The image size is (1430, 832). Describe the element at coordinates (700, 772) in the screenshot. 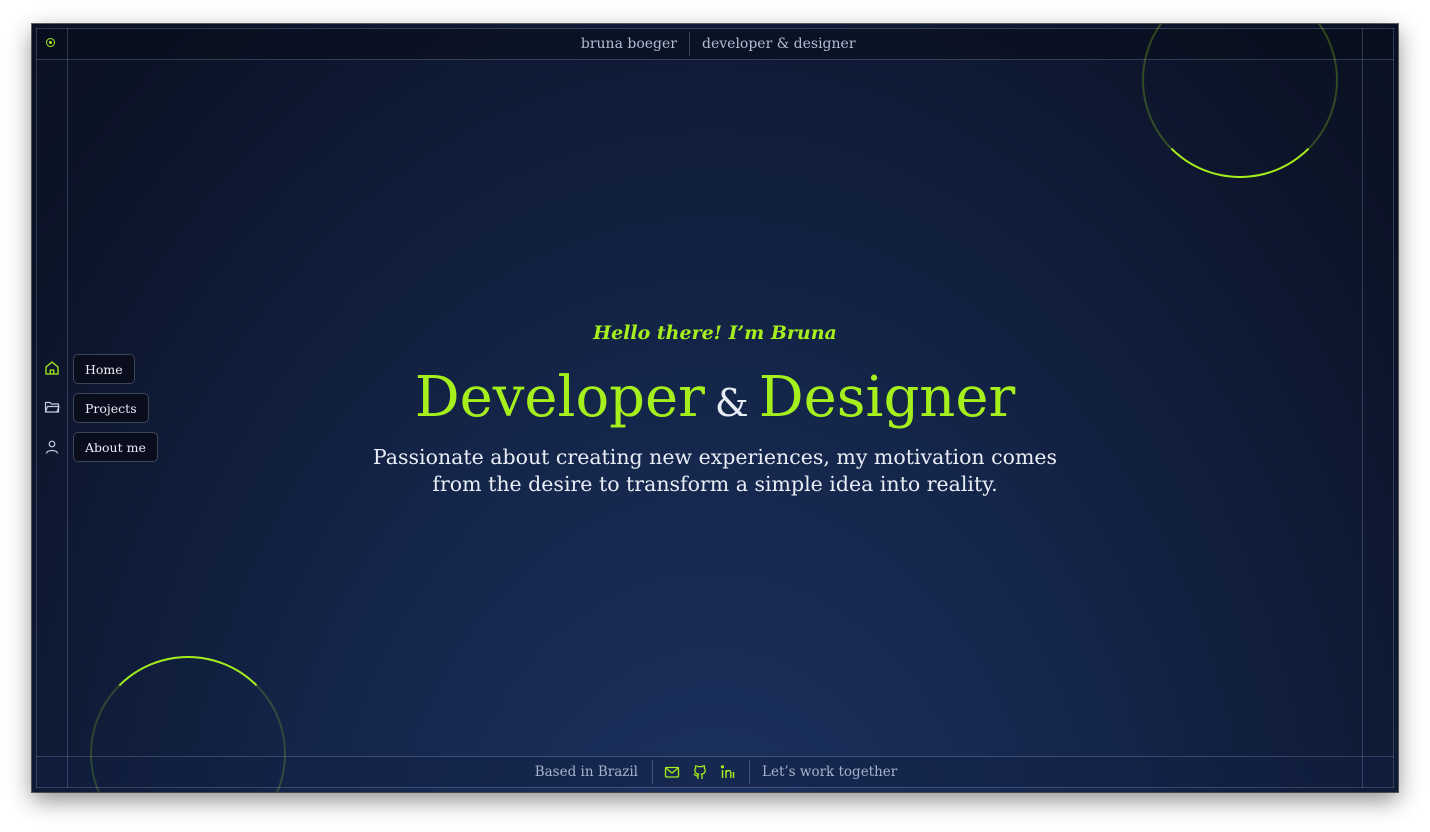

I see `github-icon` at that location.